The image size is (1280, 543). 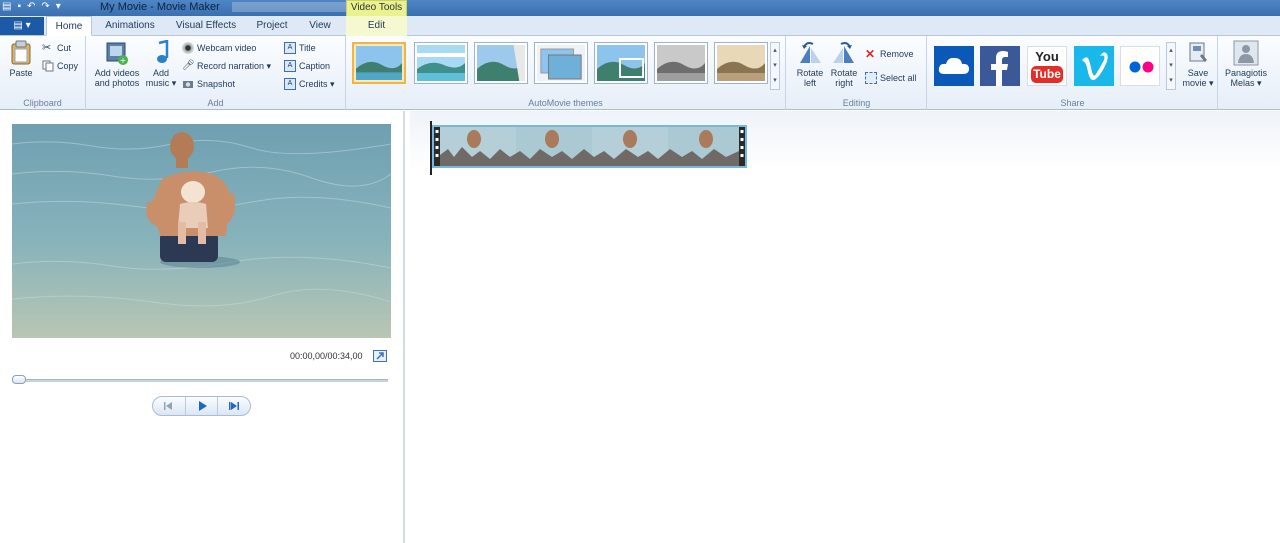 I want to click on automovie-themes-group: ▴ ▾ ▾ AutoMovie themes, so click(x=566, y=73).